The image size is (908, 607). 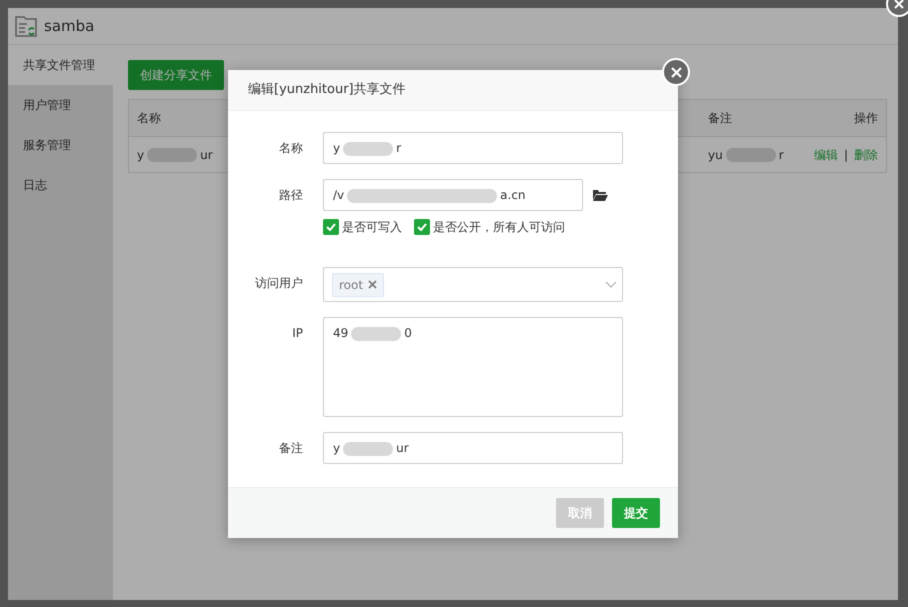 I want to click on column-header: 名称, so click(x=149, y=118).